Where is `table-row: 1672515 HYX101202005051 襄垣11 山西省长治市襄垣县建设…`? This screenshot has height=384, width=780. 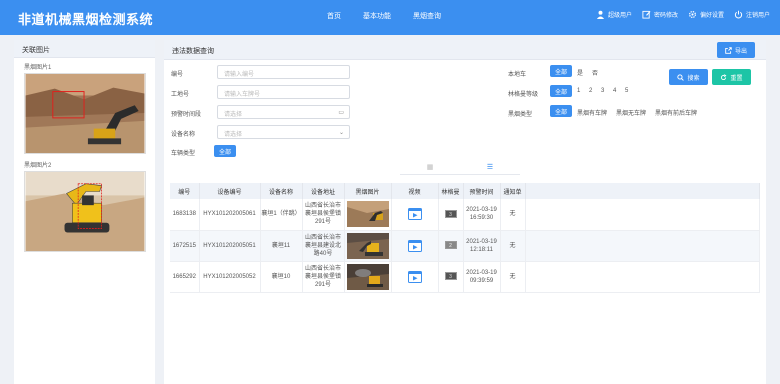 table-row: 1672515 HYX101202005051 襄垣11 山西省长治市襄垣县建设… is located at coordinates (465, 246).